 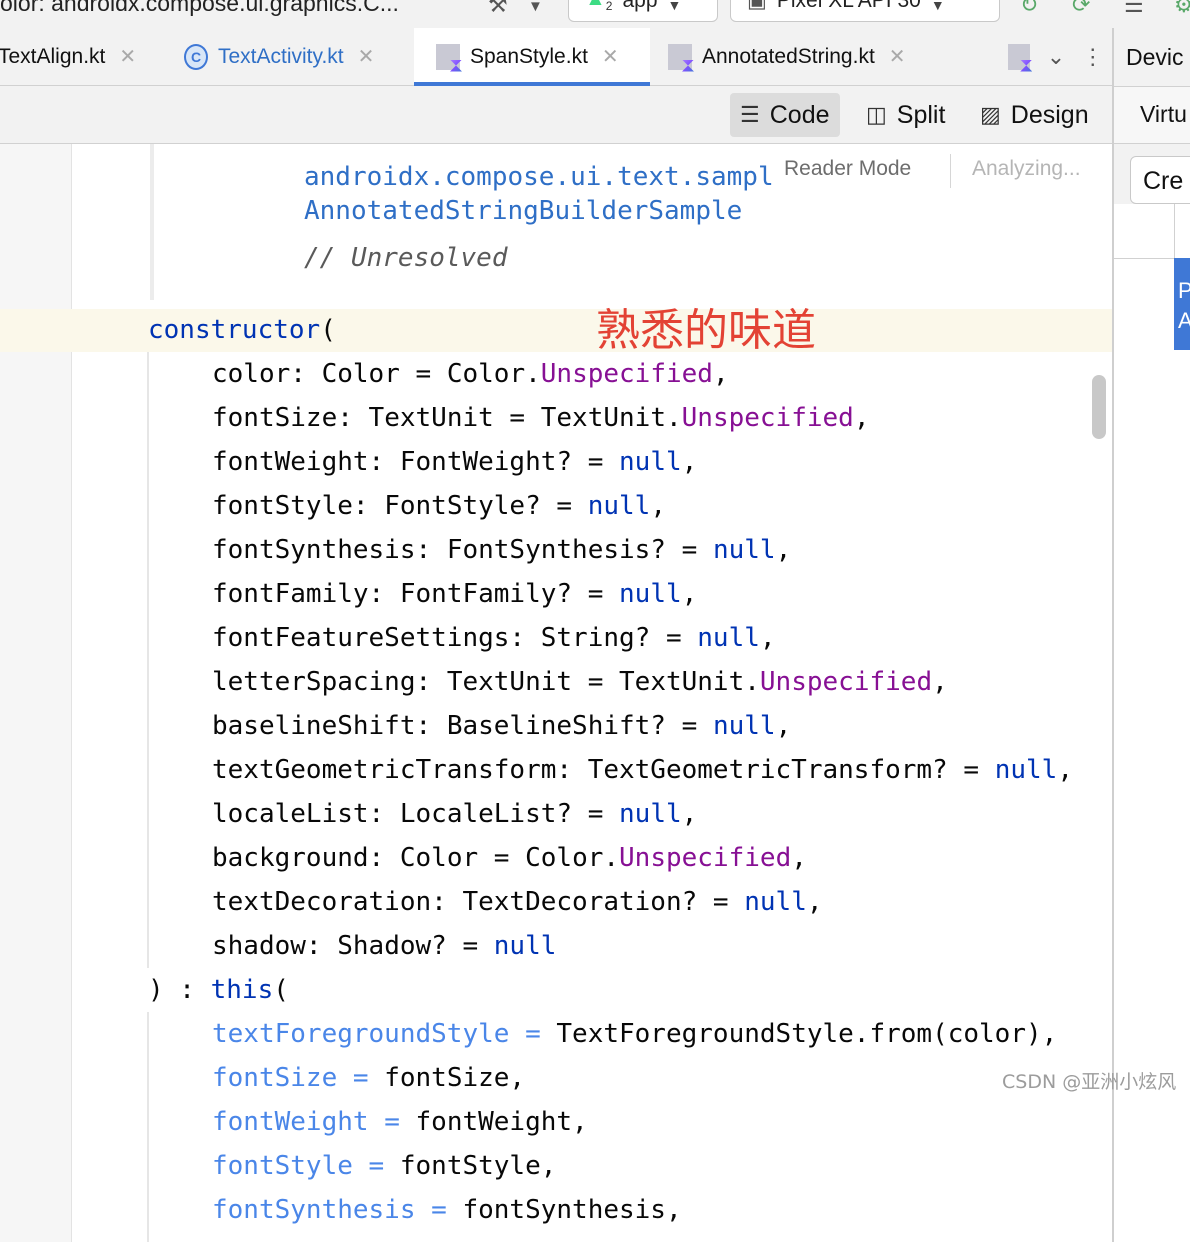 I want to click on code-view-button: ☰ Code, so click(x=785, y=115).